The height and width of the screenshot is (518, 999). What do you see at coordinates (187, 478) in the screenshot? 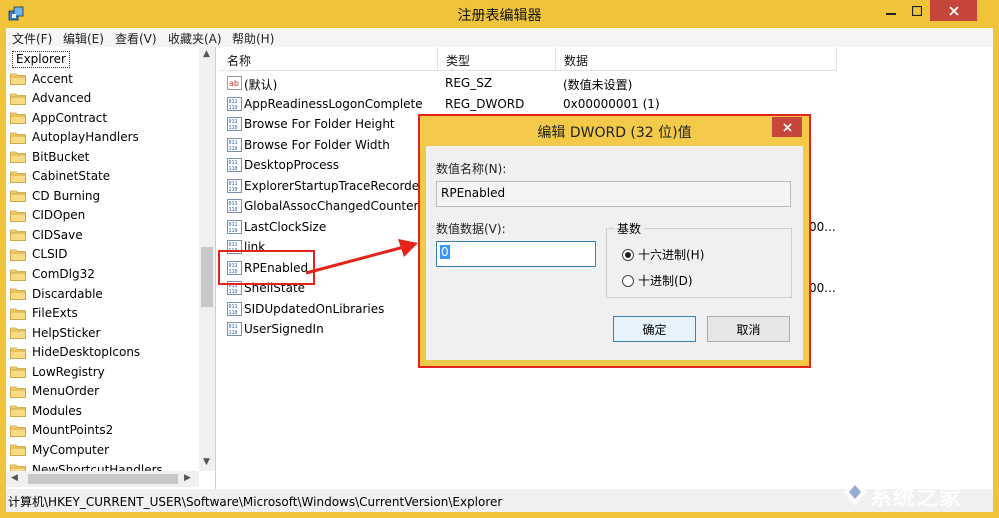
I see `scroll-right-icon: ▶` at bounding box center [187, 478].